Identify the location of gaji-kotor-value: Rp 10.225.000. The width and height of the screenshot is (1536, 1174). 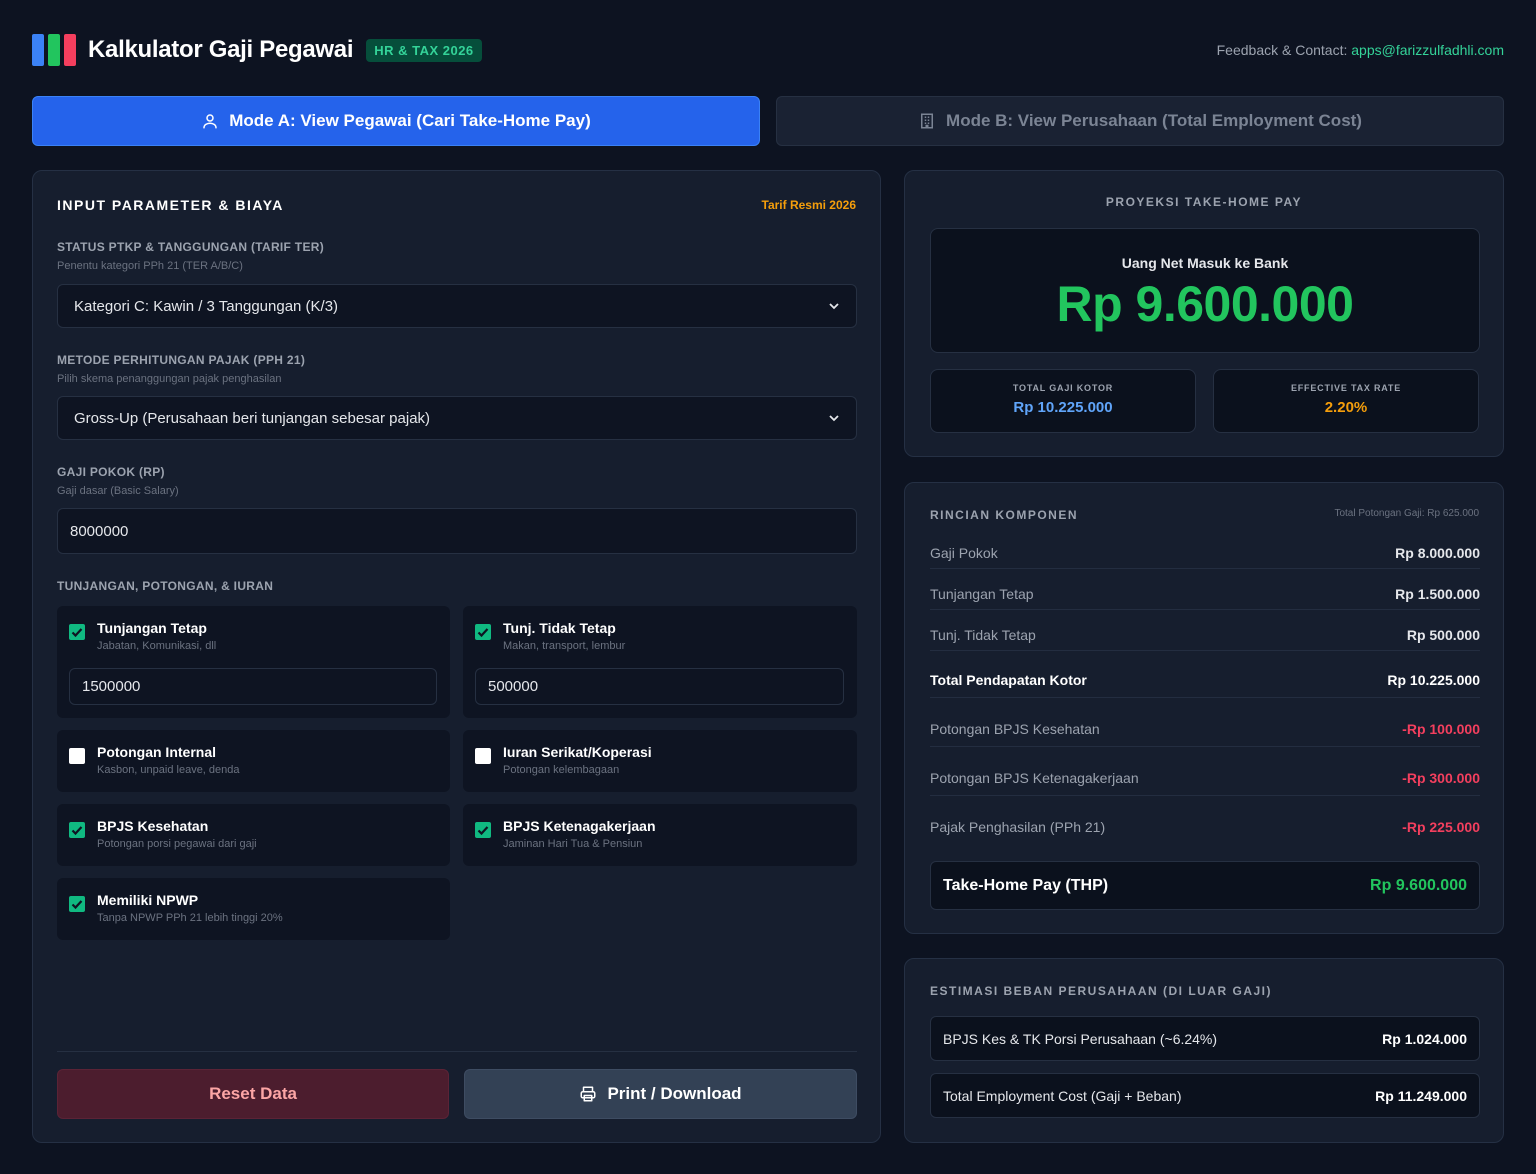
(1063, 407).